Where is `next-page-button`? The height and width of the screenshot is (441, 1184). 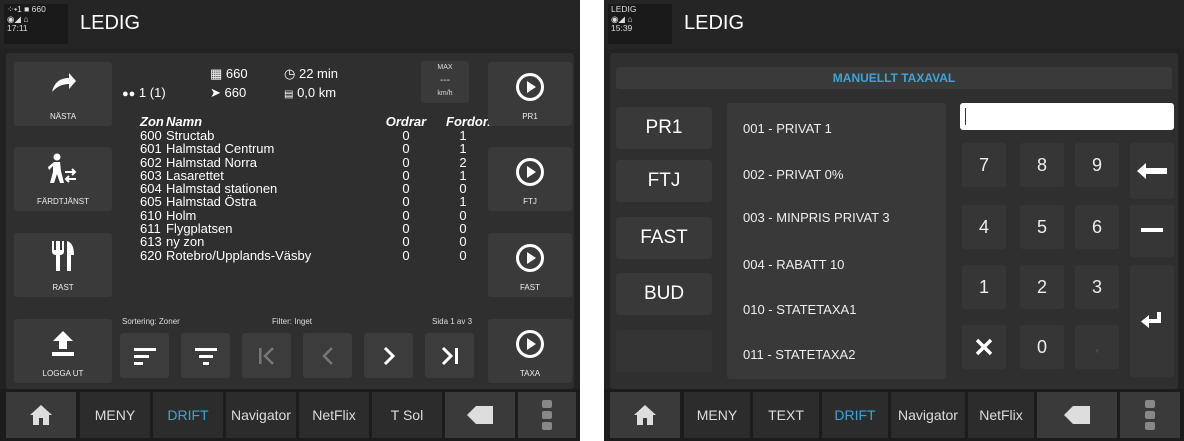
next-page-button is located at coordinates (388, 355).